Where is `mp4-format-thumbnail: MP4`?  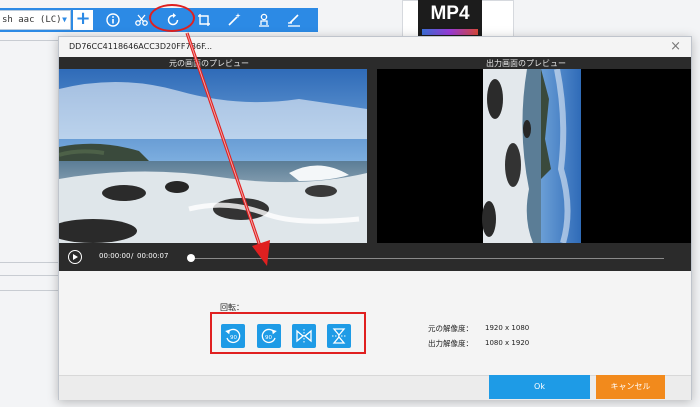 mp4-format-thumbnail: MP4 is located at coordinates (450, 19).